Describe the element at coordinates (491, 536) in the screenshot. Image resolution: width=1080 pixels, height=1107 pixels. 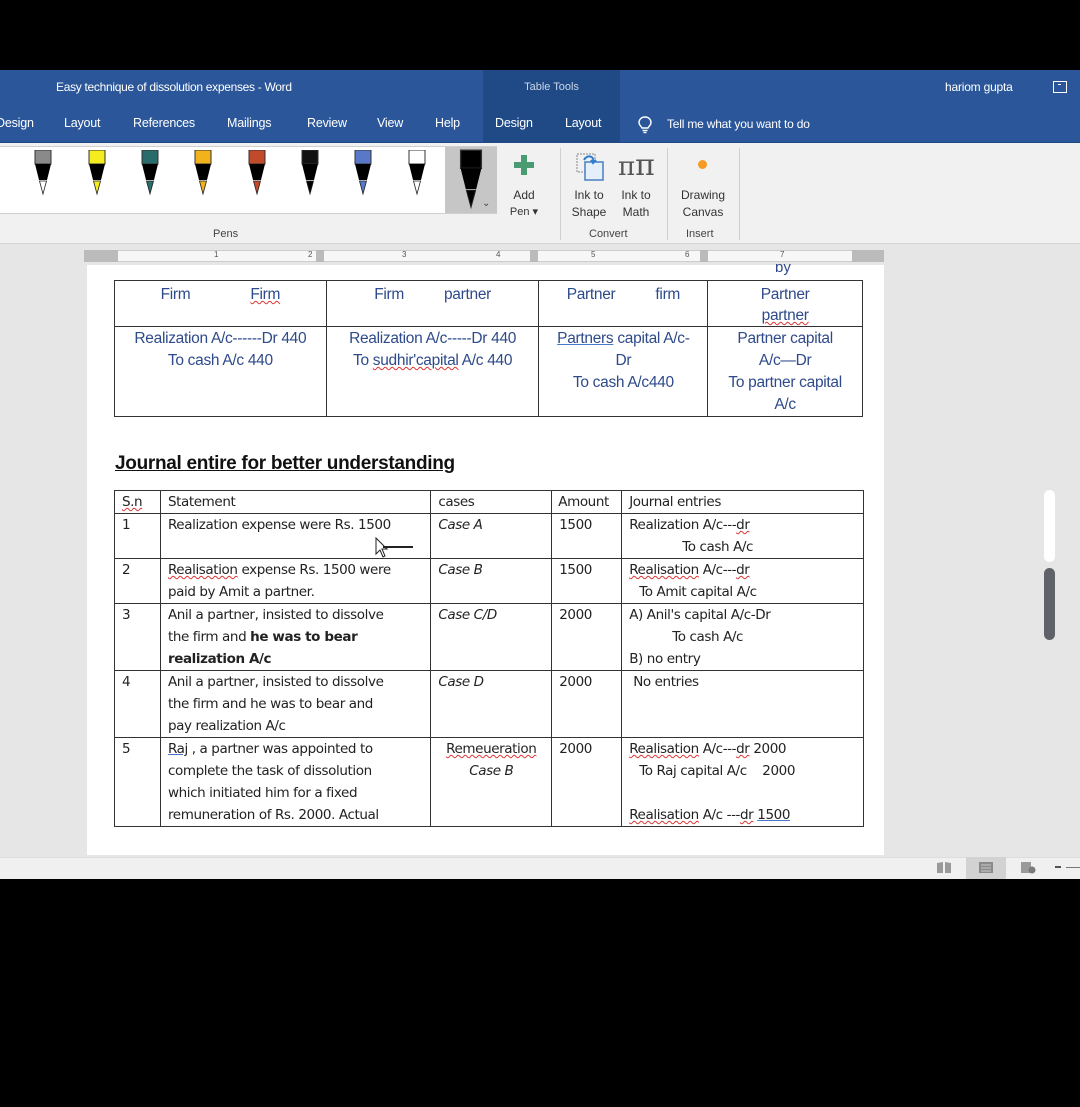
I see `table-cell: Case A` at that location.